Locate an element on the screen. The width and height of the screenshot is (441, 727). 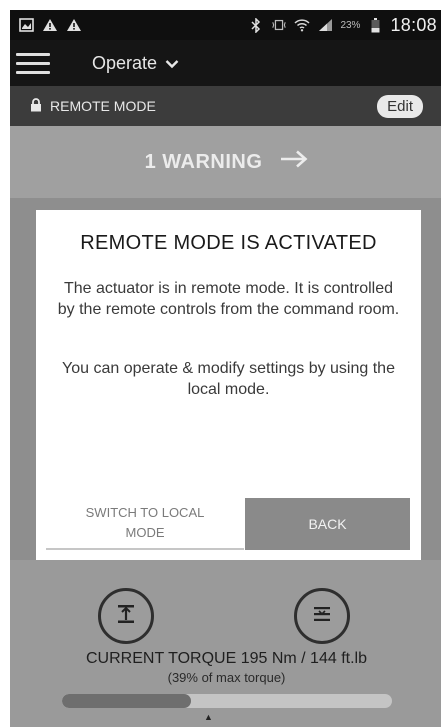
torque-bar is located at coordinates (227, 701).